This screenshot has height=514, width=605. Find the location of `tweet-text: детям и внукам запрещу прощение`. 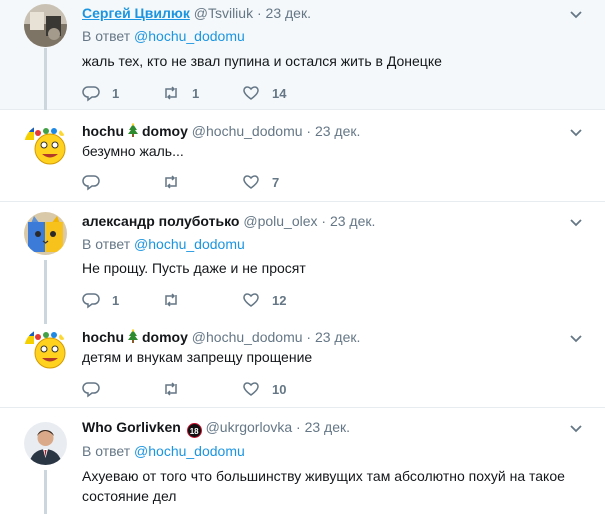

tweet-text: детям и внукам запрещу прощение is located at coordinates (197, 357).